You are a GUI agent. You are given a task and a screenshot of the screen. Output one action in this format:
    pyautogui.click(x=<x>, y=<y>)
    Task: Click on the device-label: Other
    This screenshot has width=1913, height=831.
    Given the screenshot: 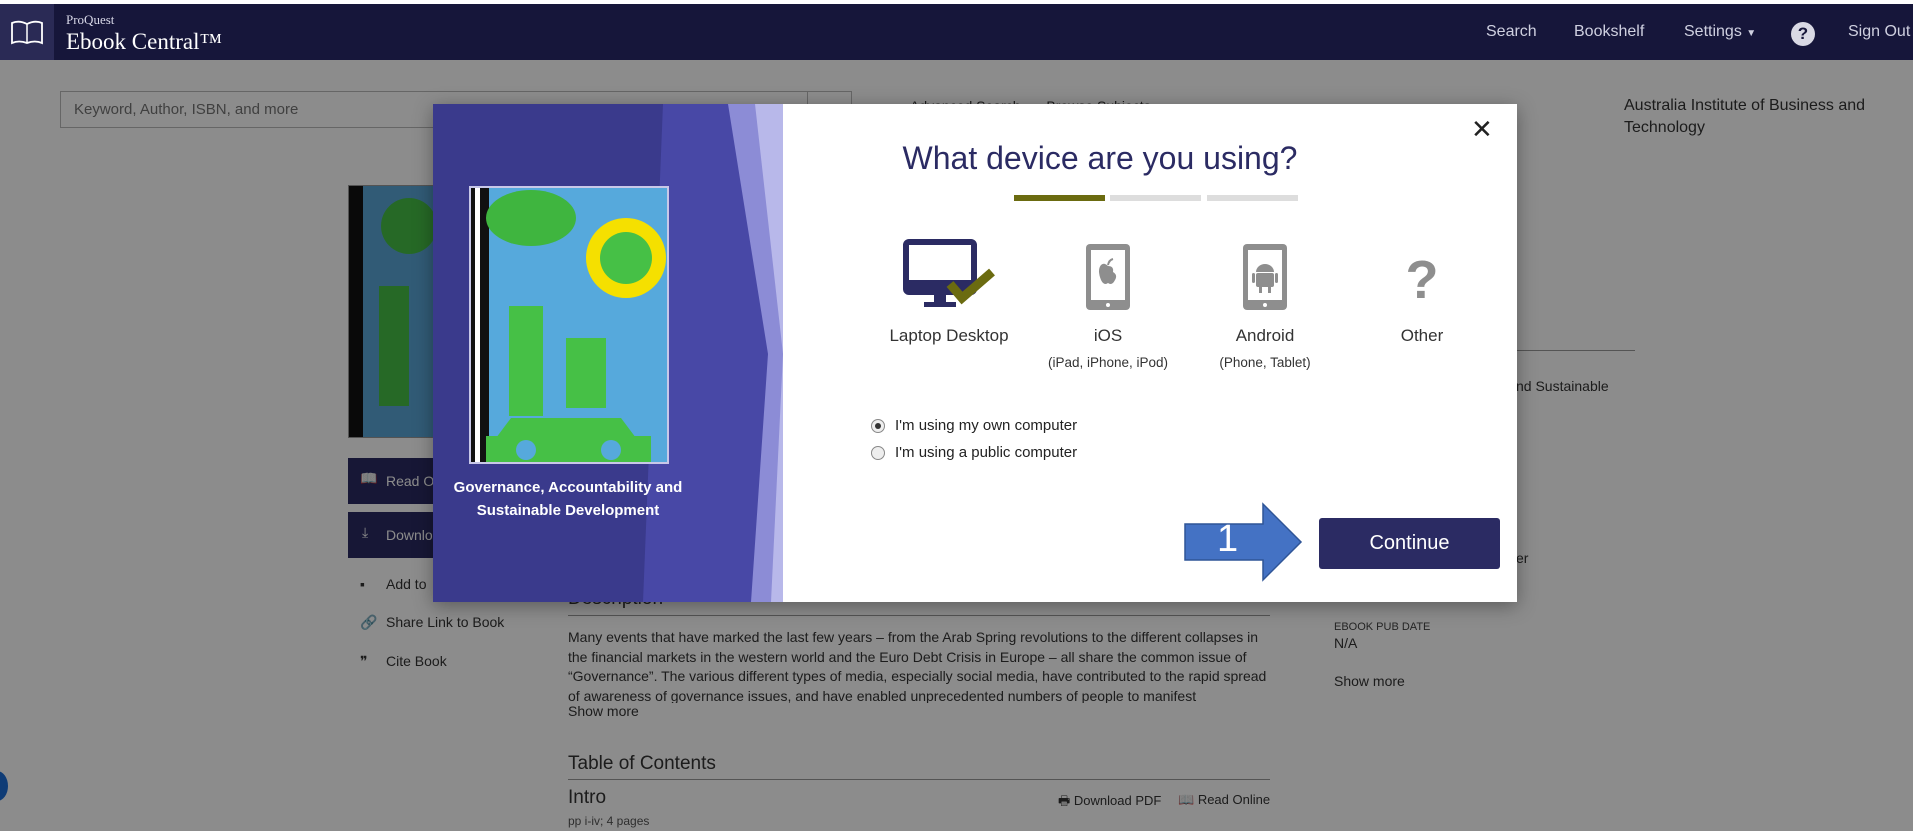 What is the action you would take?
    pyautogui.click(x=1422, y=335)
    